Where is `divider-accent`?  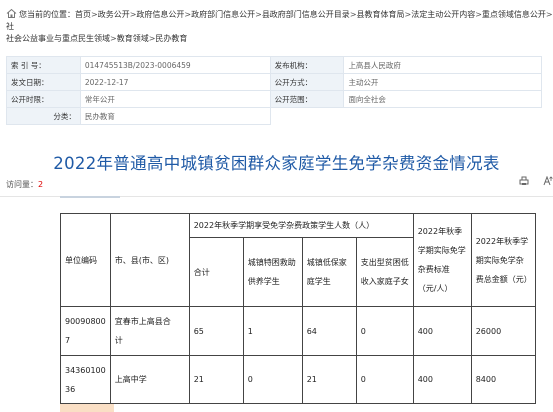
divider-accent is located at coordinates (90, 197).